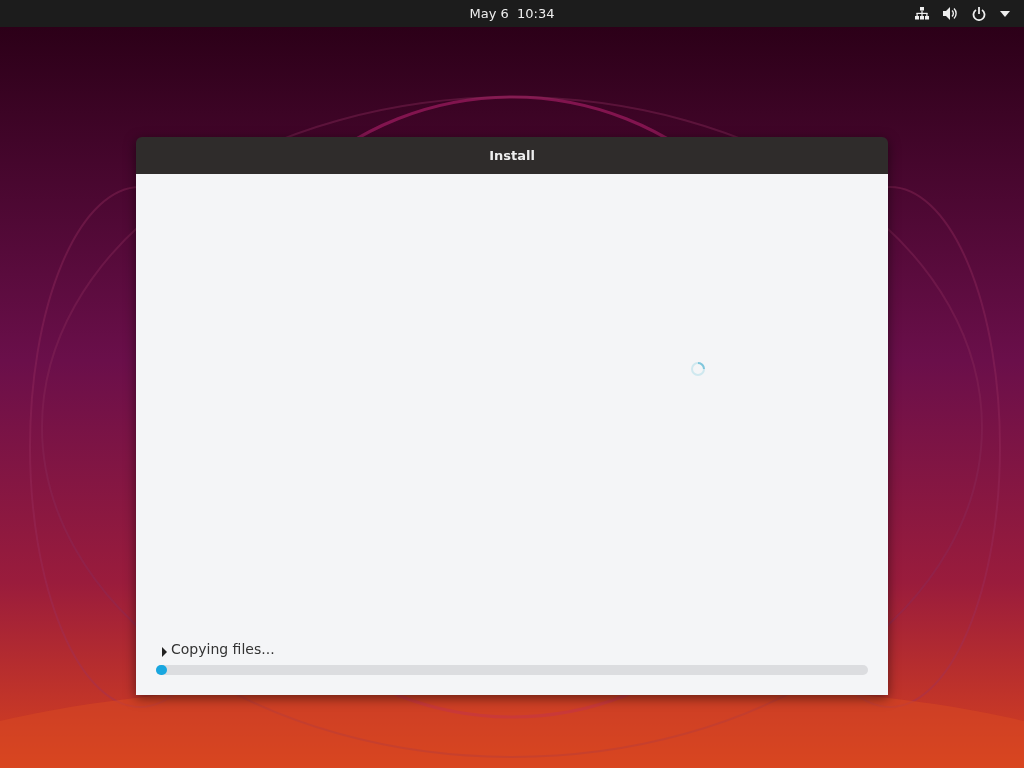 The image size is (1024, 768). I want to click on caret-icon, so click(1005, 13).